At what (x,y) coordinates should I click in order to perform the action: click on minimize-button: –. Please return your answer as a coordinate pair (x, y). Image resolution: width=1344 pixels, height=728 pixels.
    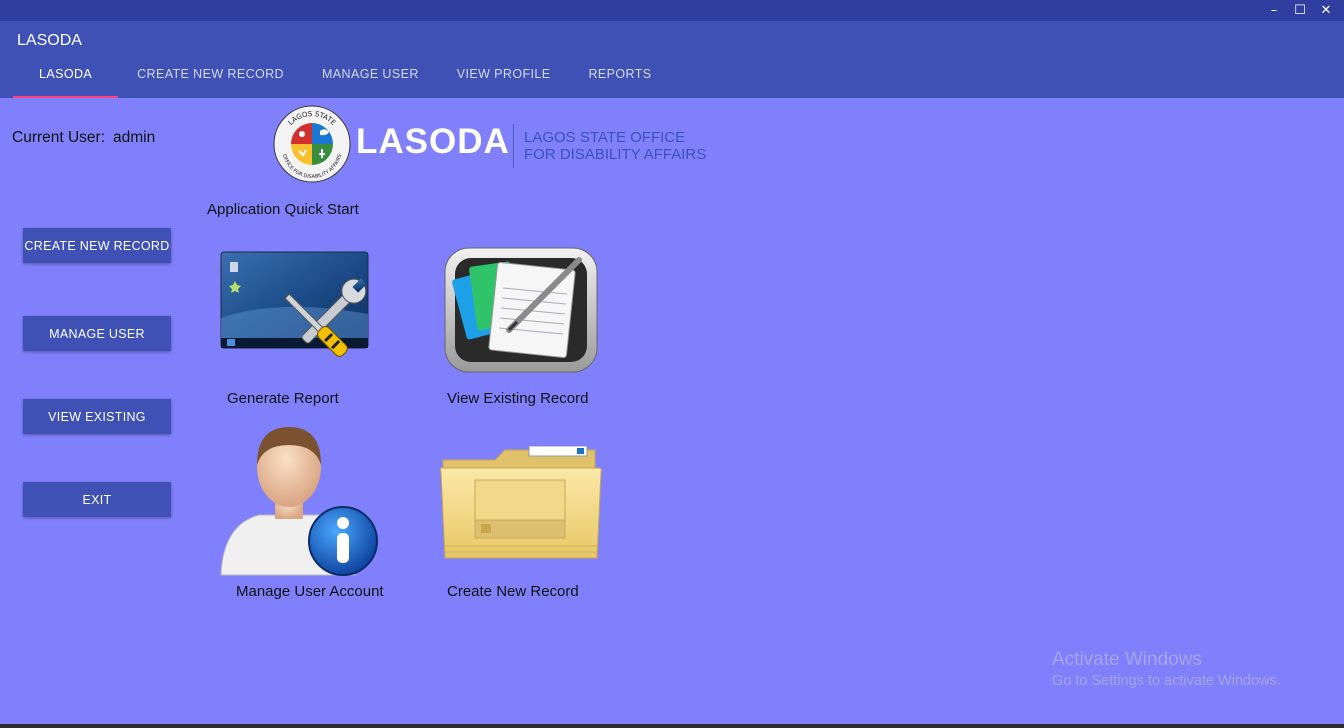
    Looking at the image, I should click on (1274, 11).